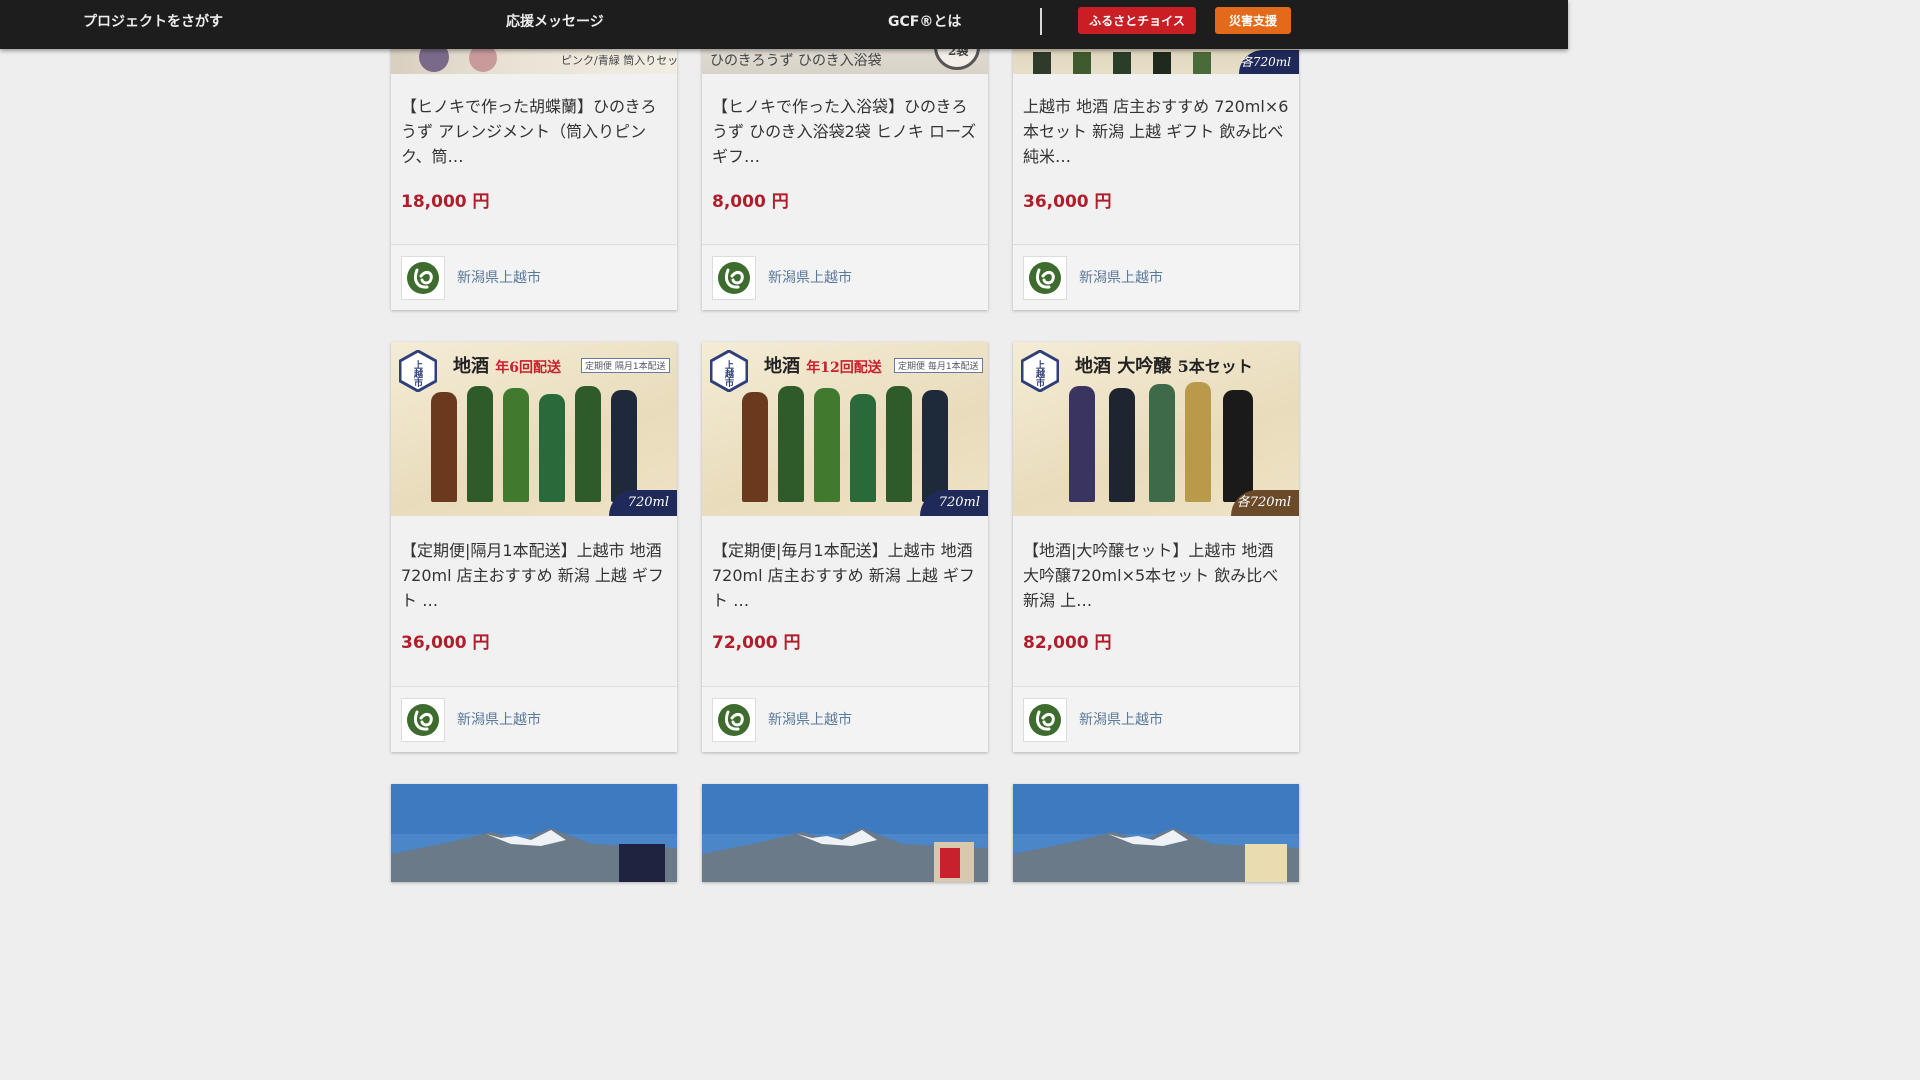  I want to click on top-navigation-bar: プロジェクトをさがす 応援メッセージ GCF®とは ふるさとチョイス 災害支援, so click(784, 24).